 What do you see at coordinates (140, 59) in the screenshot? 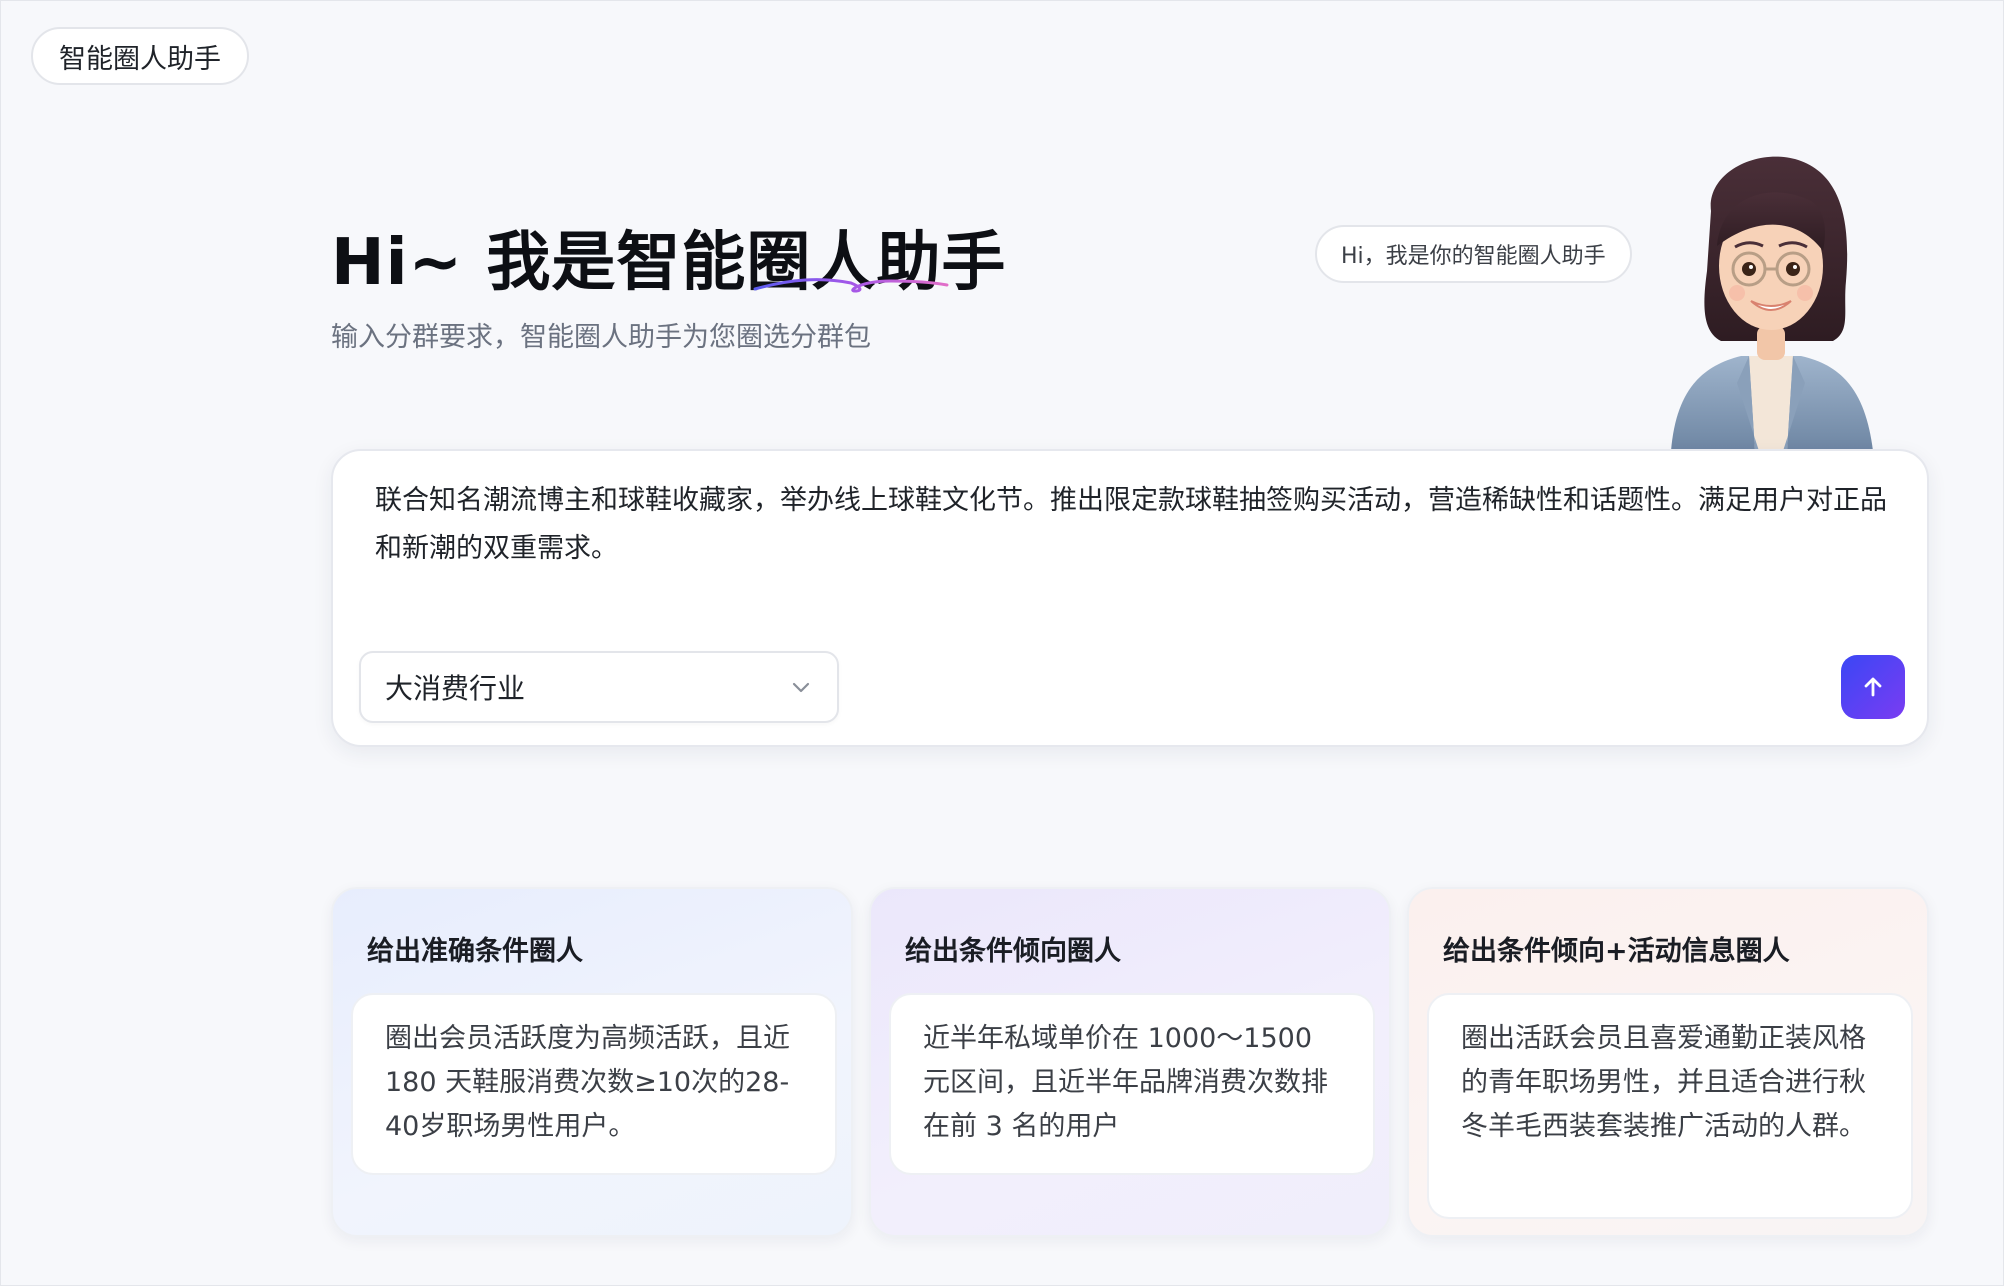
I see `app-tag-label: 智能圈人助手` at bounding box center [140, 59].